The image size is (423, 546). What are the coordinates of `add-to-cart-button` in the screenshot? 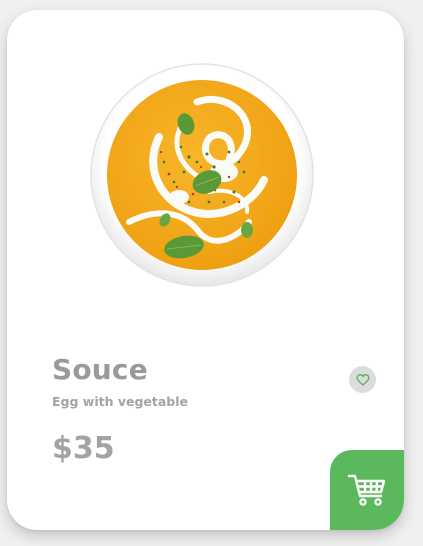 It's located at (367, 490).